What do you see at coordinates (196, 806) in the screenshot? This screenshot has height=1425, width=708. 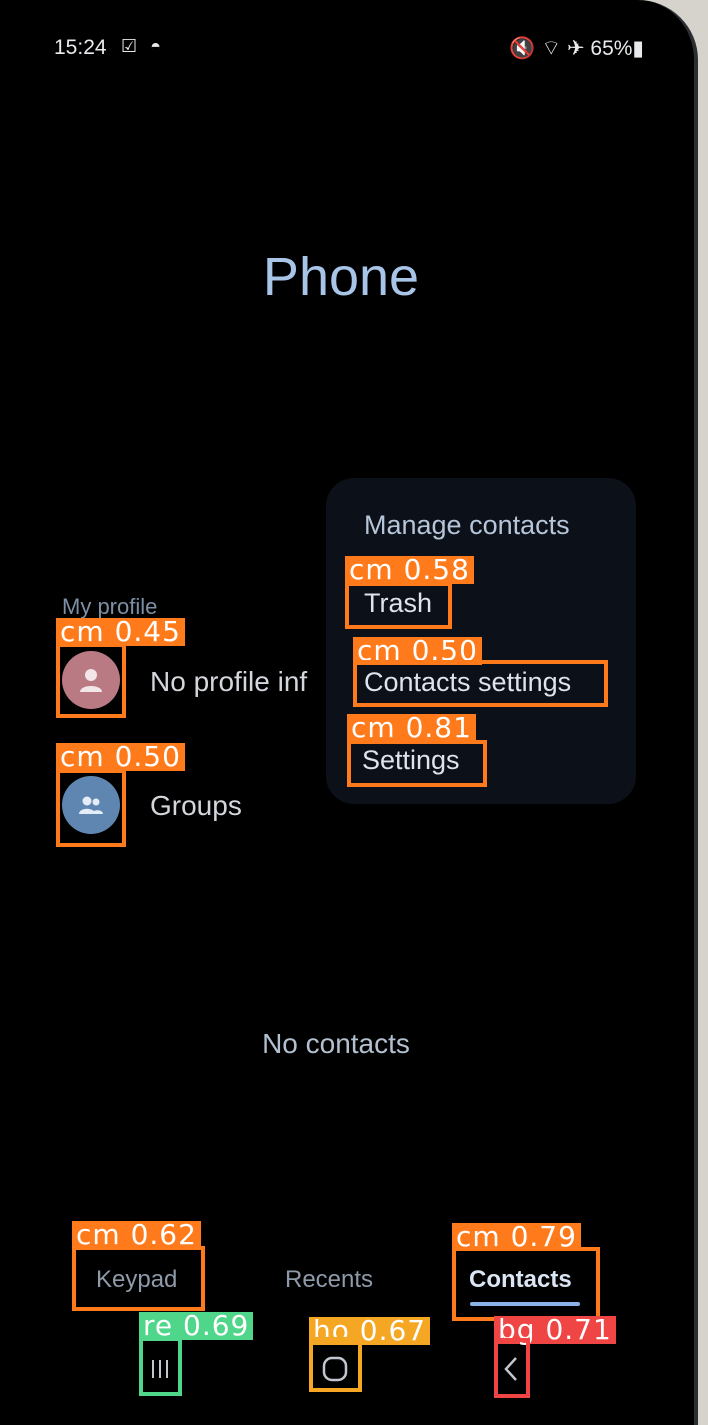 I see `groups-label: Groups` at bounding box center [196, 806].